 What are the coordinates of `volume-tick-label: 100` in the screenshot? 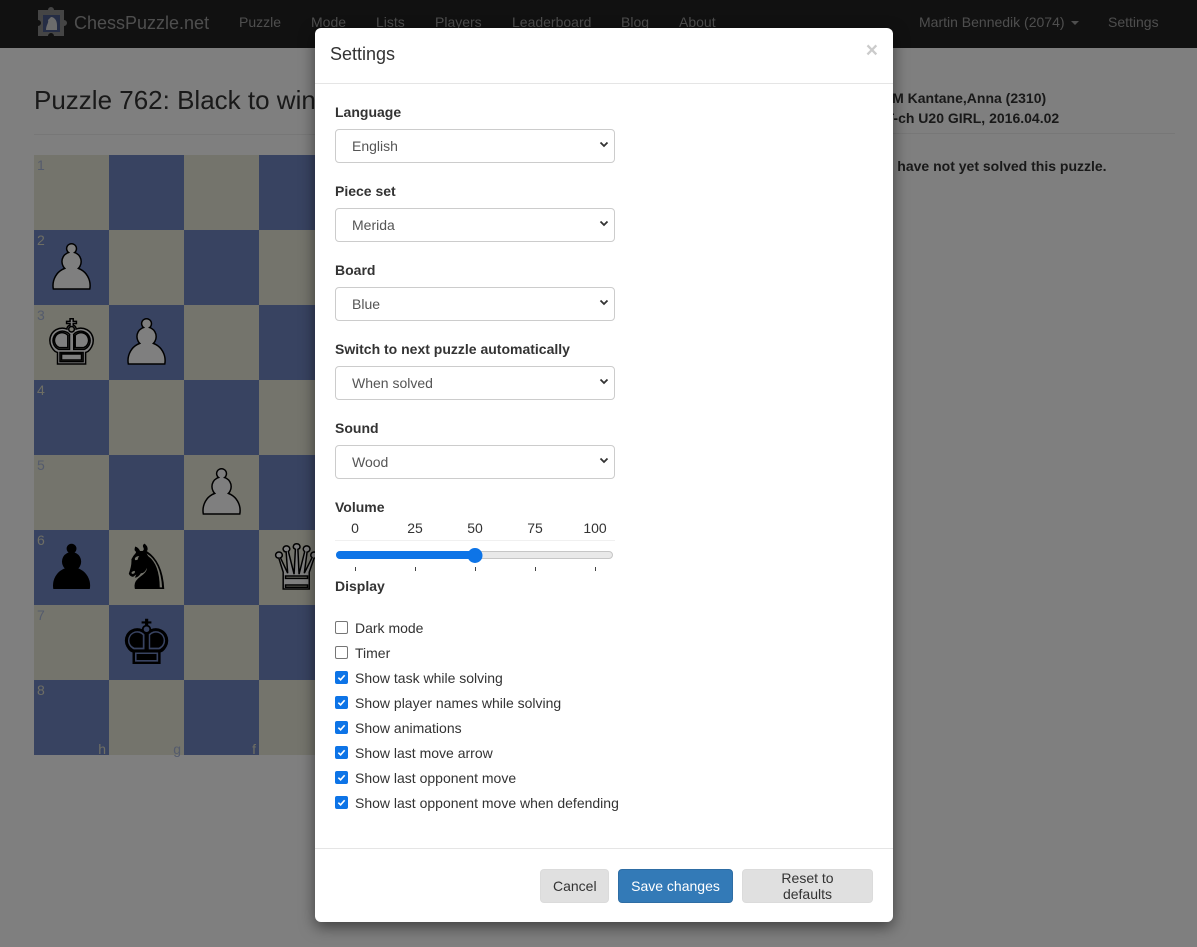 It's located at (595, 528).